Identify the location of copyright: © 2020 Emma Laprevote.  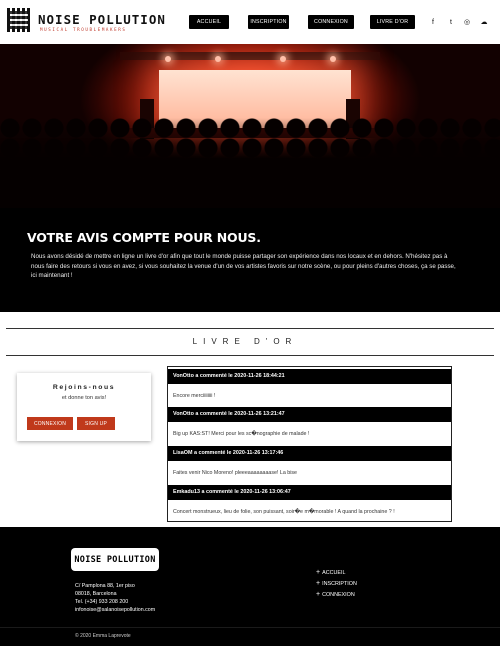
(103, 636).